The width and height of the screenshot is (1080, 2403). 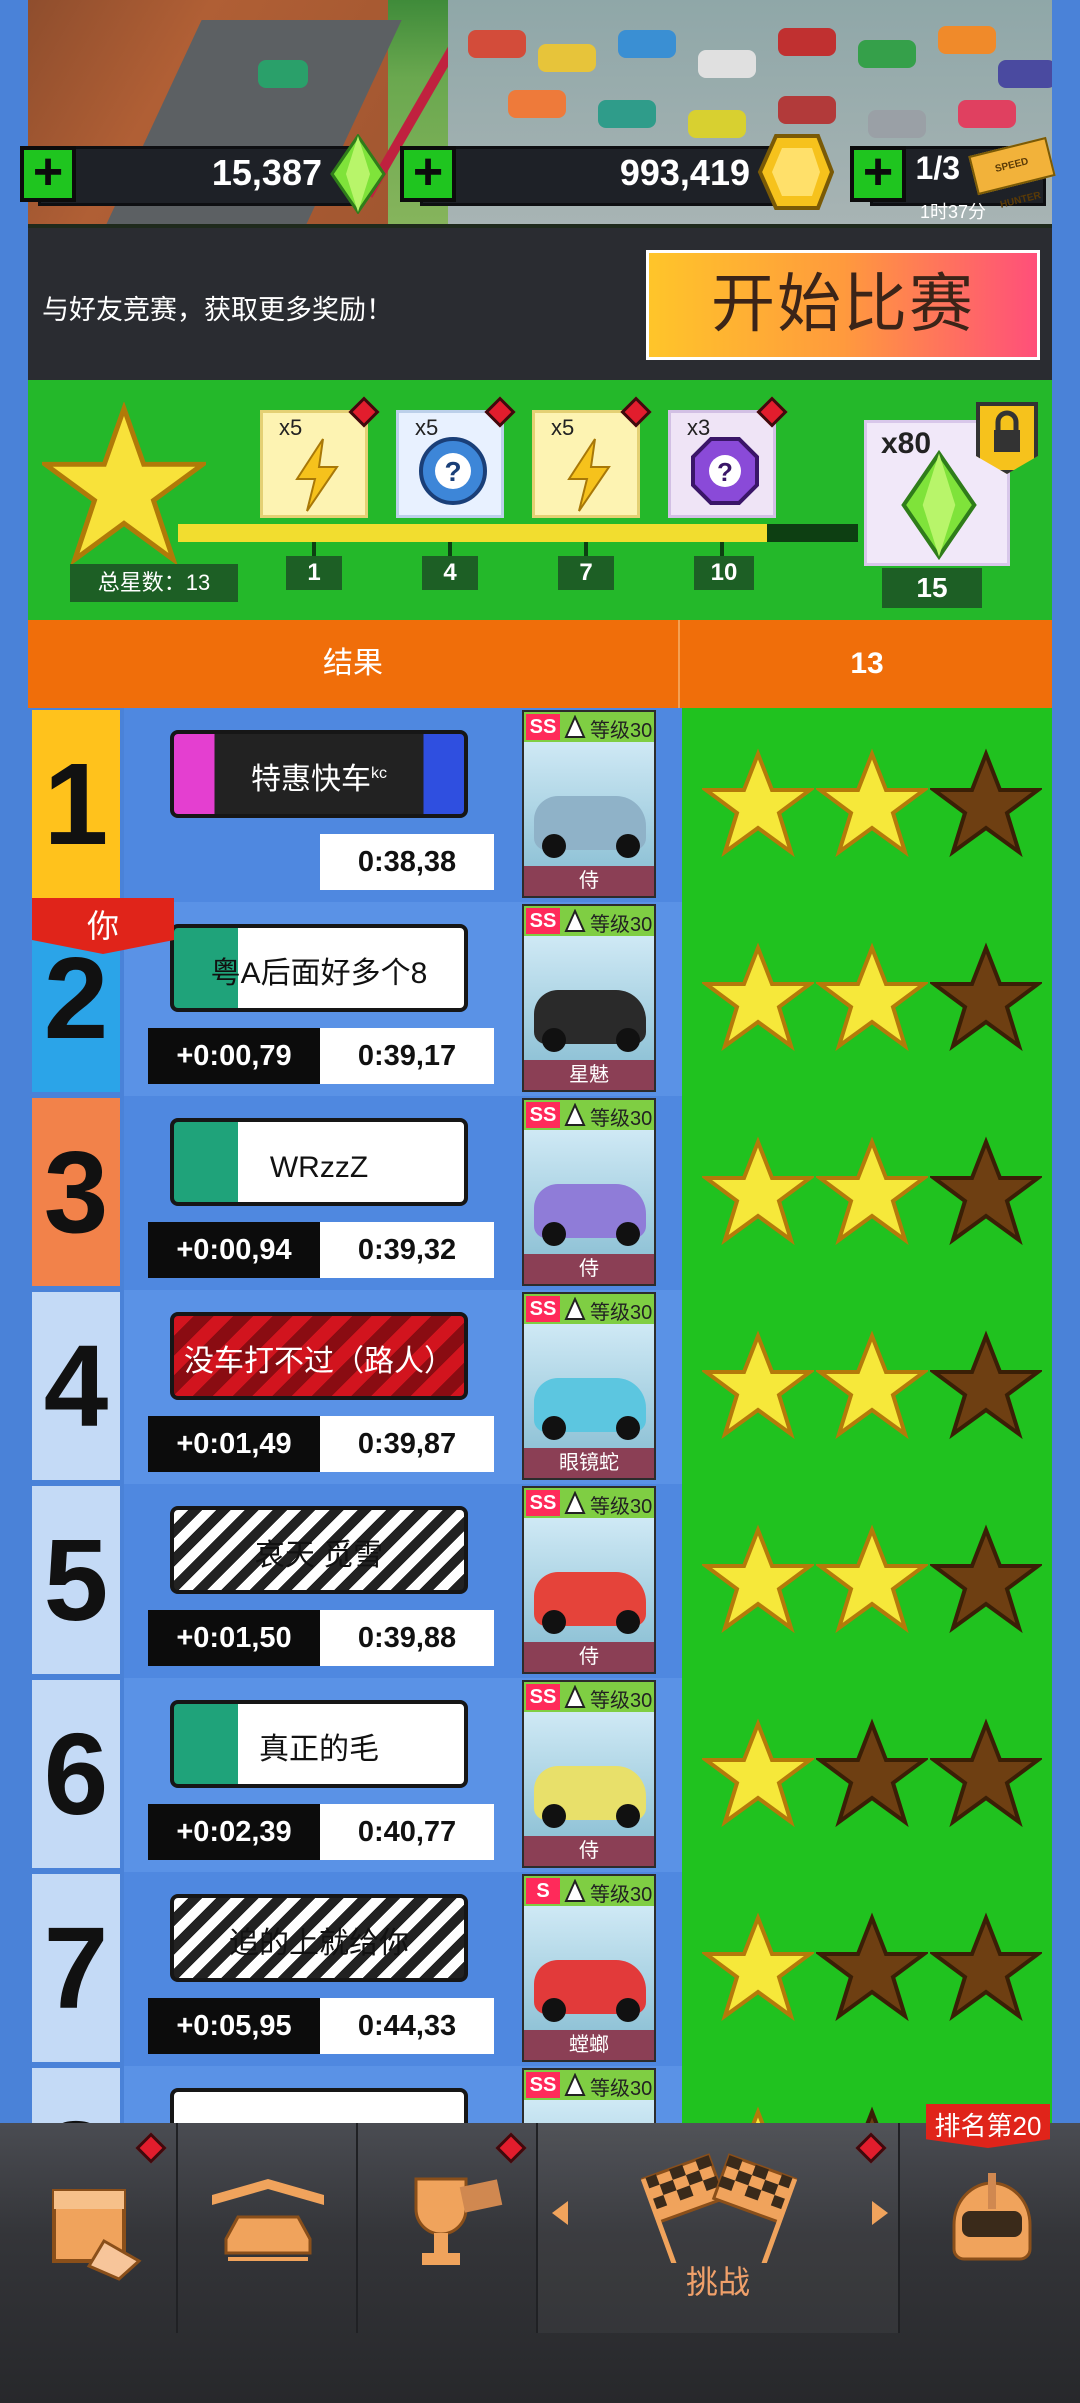 What do you see at coordinates (379, 773) in the screenshot?
I see `player-name-suffix: kc` at bounding box center [379, 773].